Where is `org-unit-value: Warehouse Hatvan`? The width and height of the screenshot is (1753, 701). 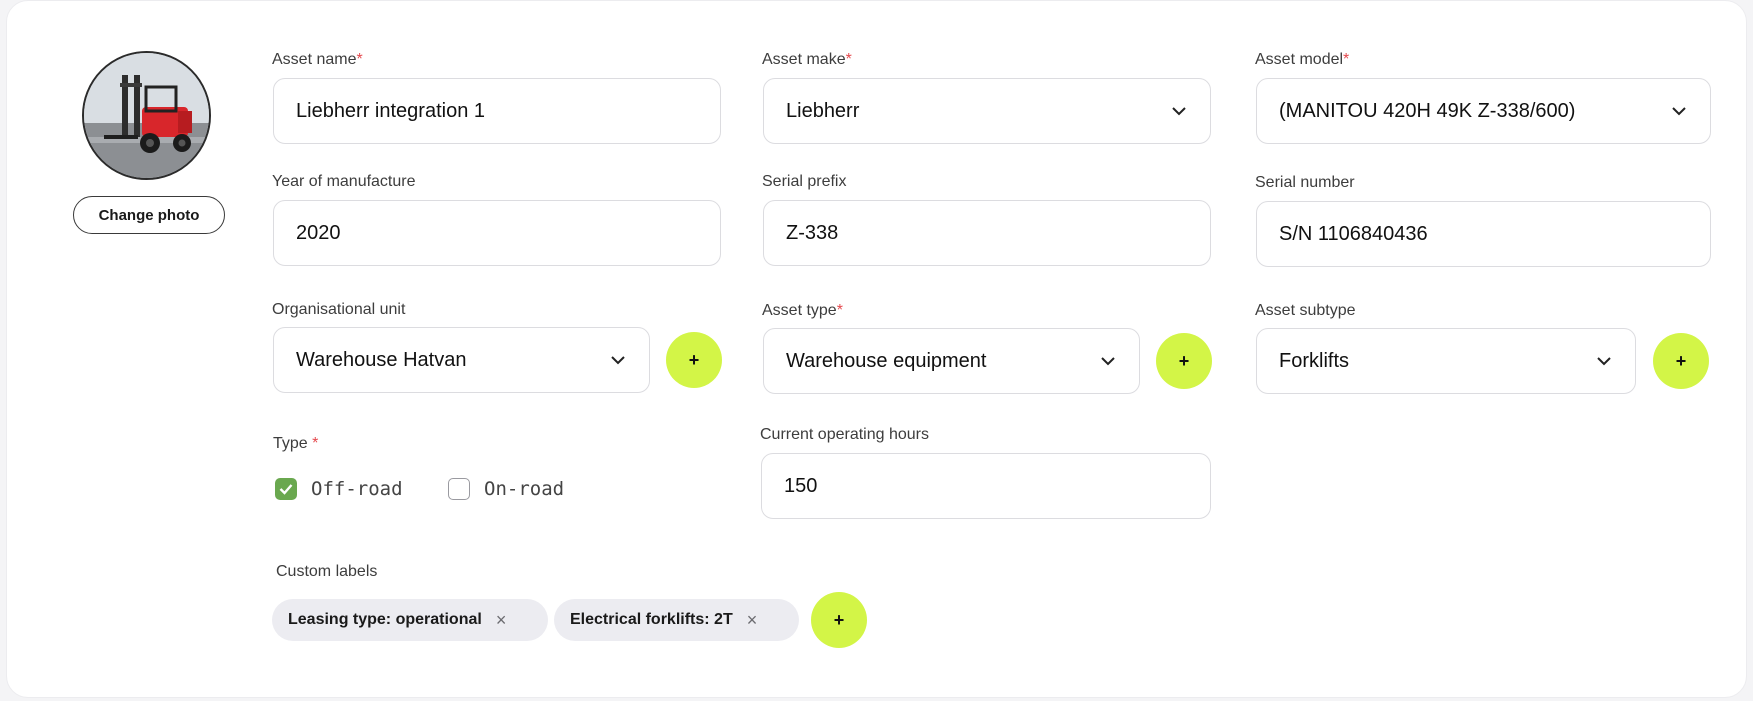
org-unit-value: Warehouse Hatvan is located at coordinates (381, 359).